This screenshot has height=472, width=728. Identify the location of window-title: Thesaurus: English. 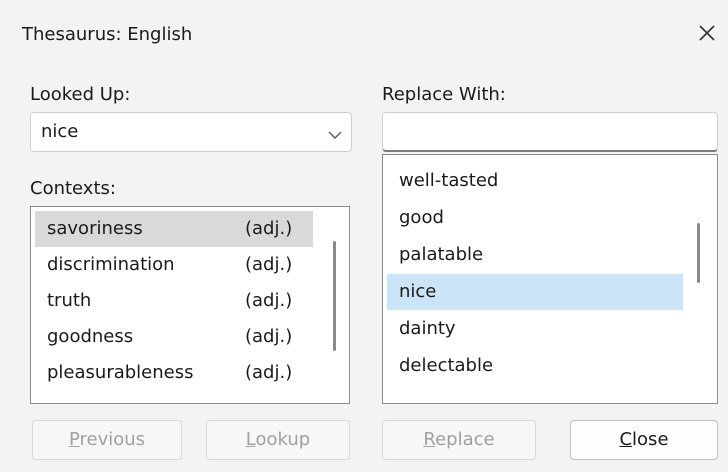
(107, 34).